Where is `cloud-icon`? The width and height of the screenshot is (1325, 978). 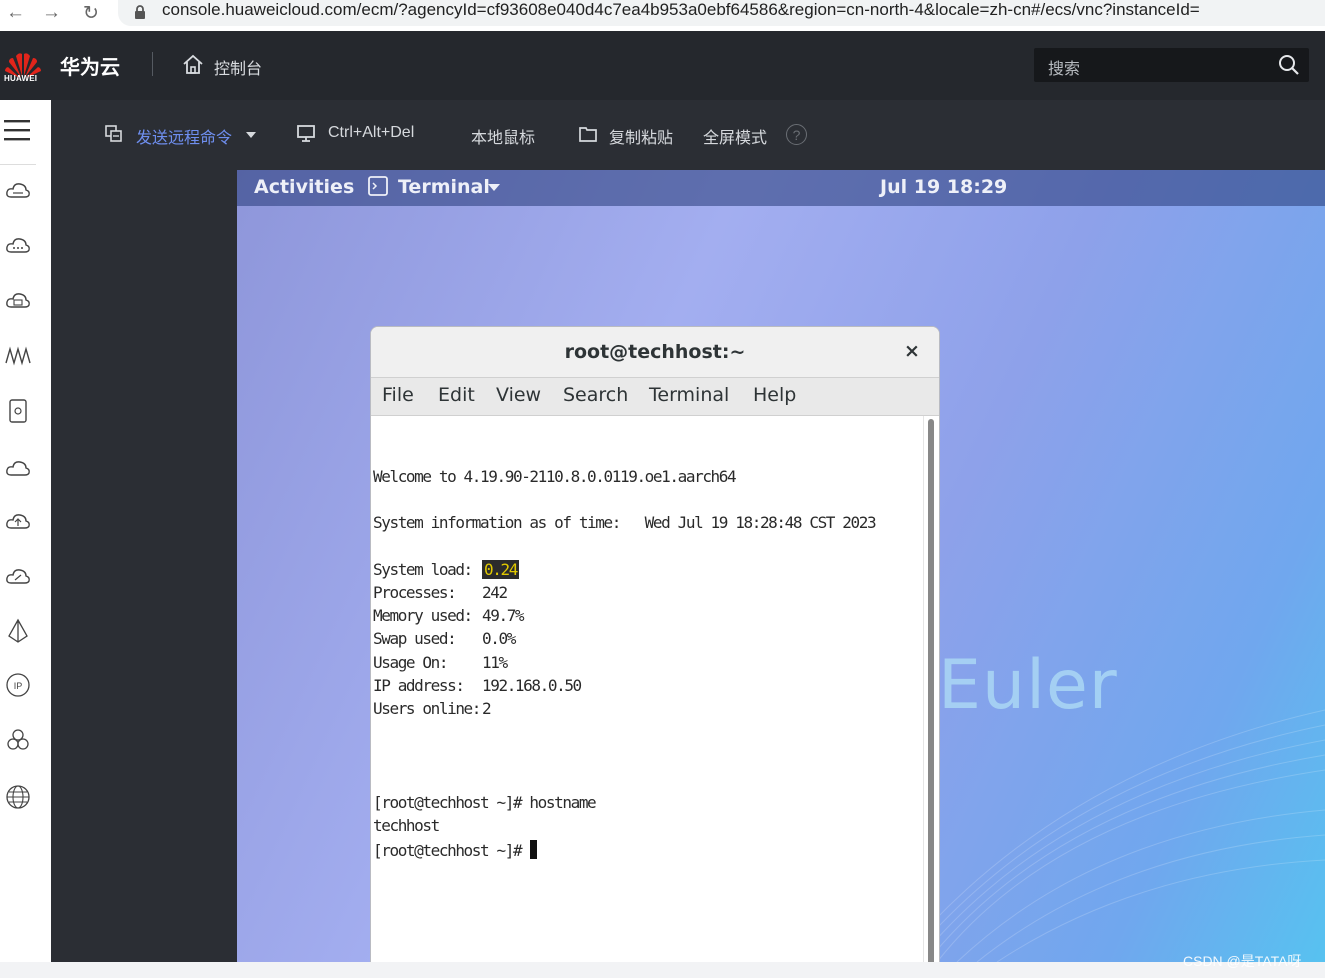
cloud-icon is located at coordinates (18, 468).